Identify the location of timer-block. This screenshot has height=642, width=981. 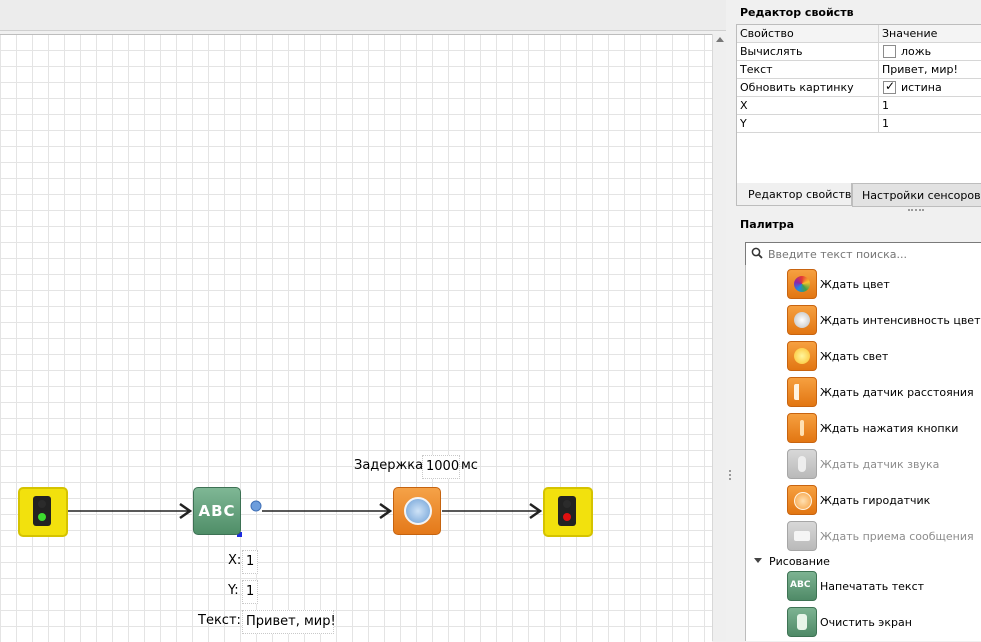
(417, 511).